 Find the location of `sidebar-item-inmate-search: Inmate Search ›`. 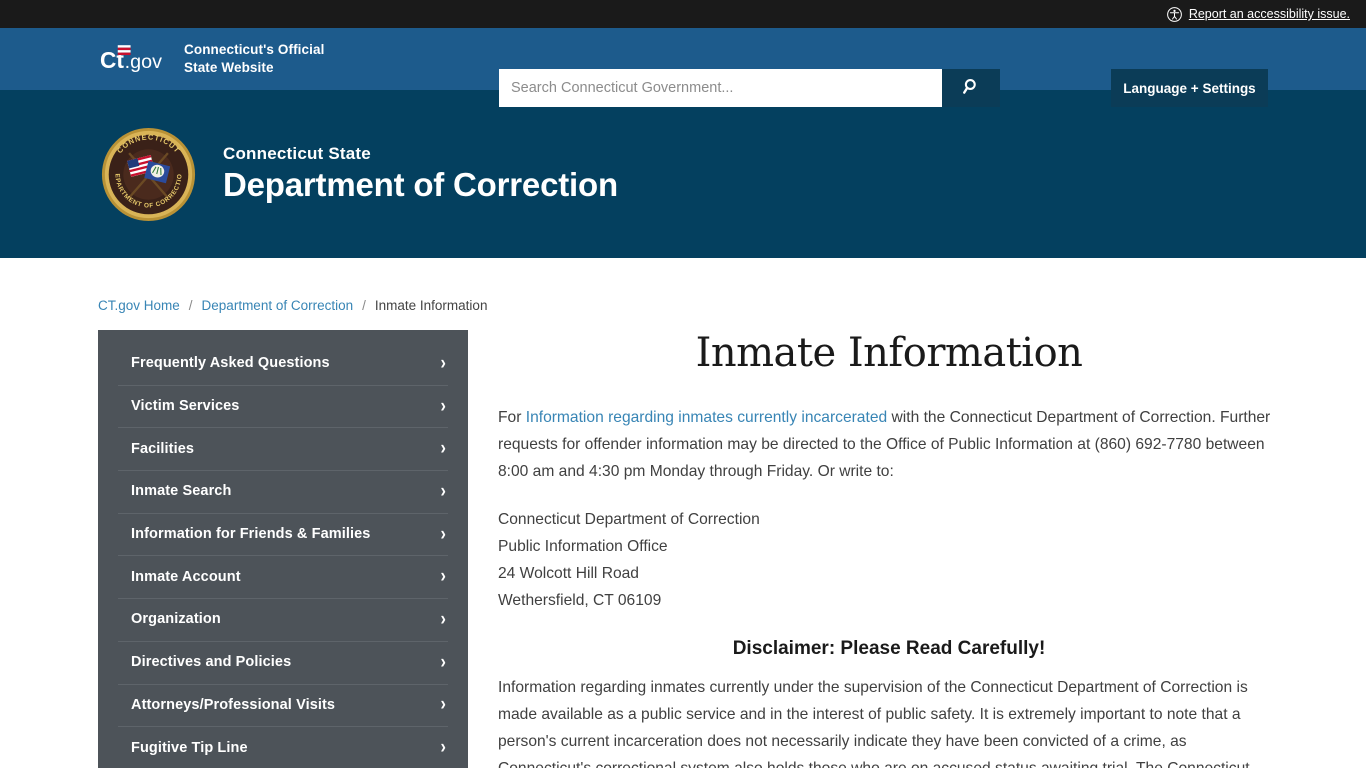

sidebar-item-inmate-search: Inmate Search › is located at coordinates (283, 491).